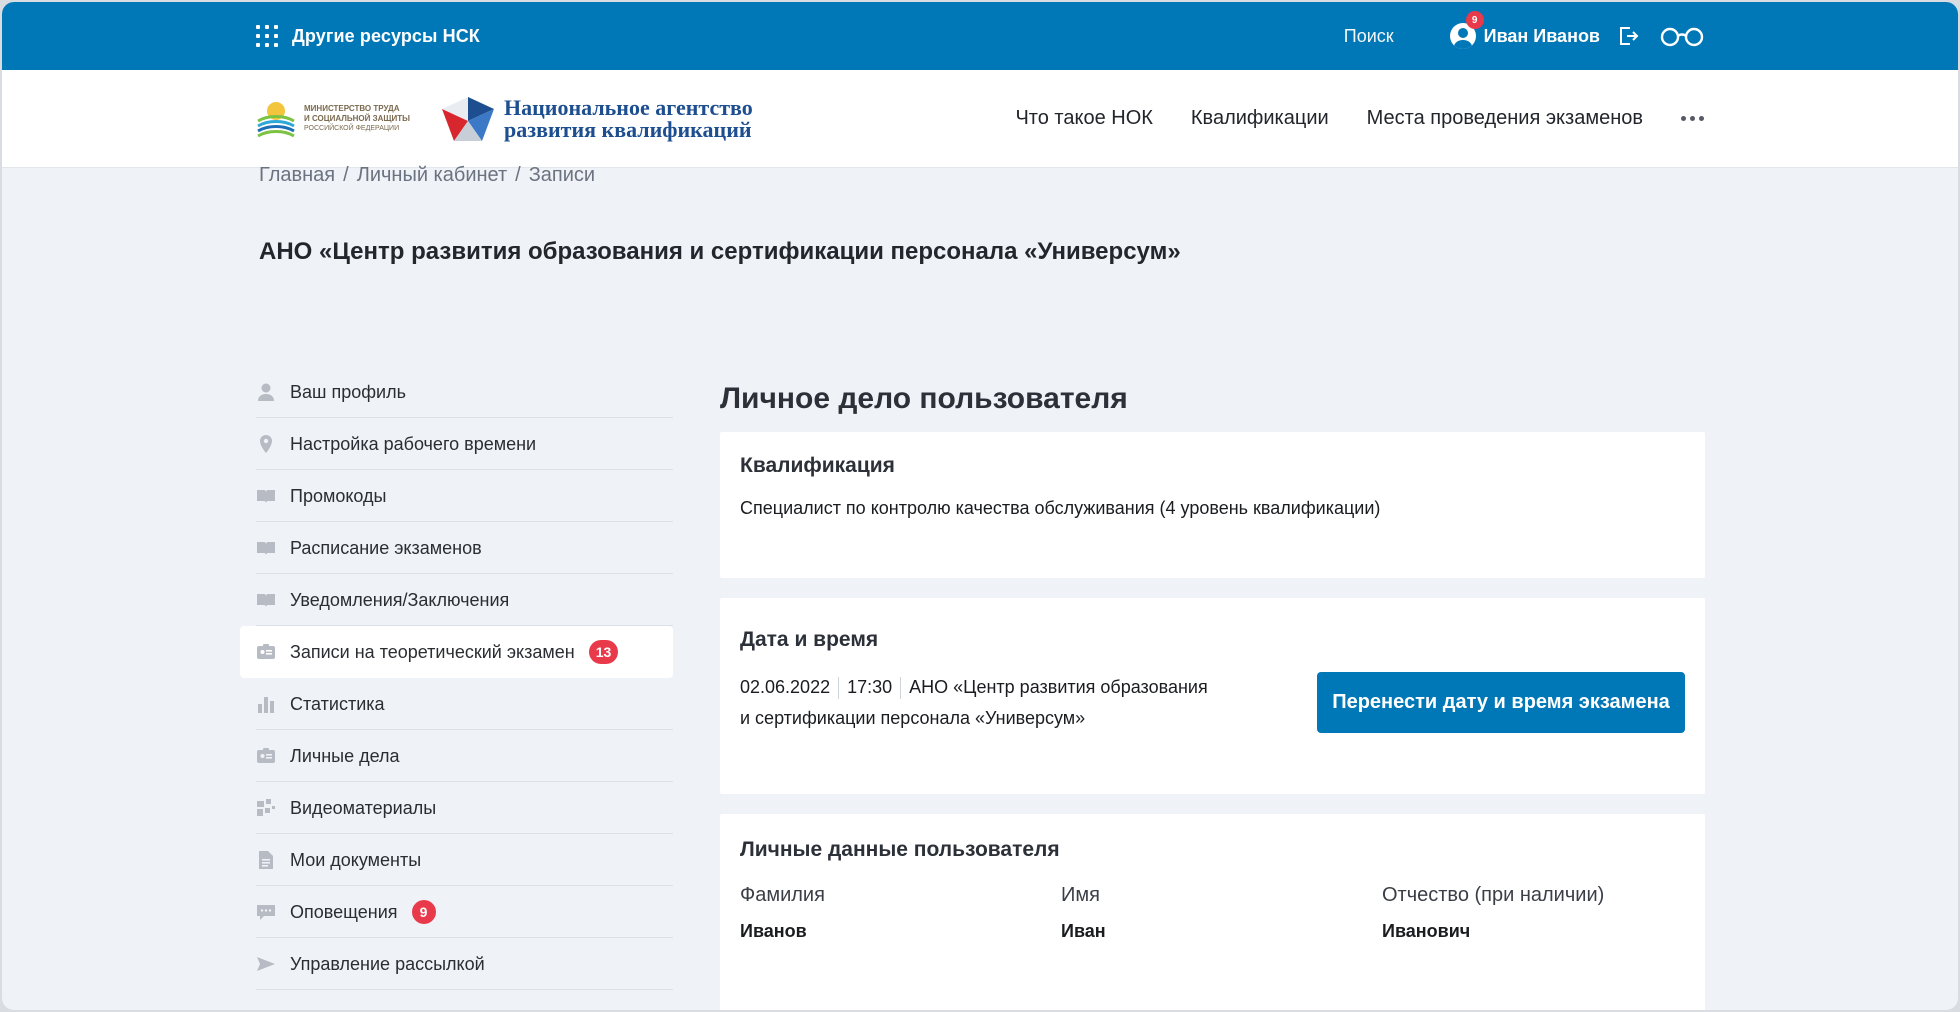  What do you see at coordinates (456, 756) in the screenshot?
I see `sidebar-item-personal-files: Личные дела` at bounding box center [456, 756].